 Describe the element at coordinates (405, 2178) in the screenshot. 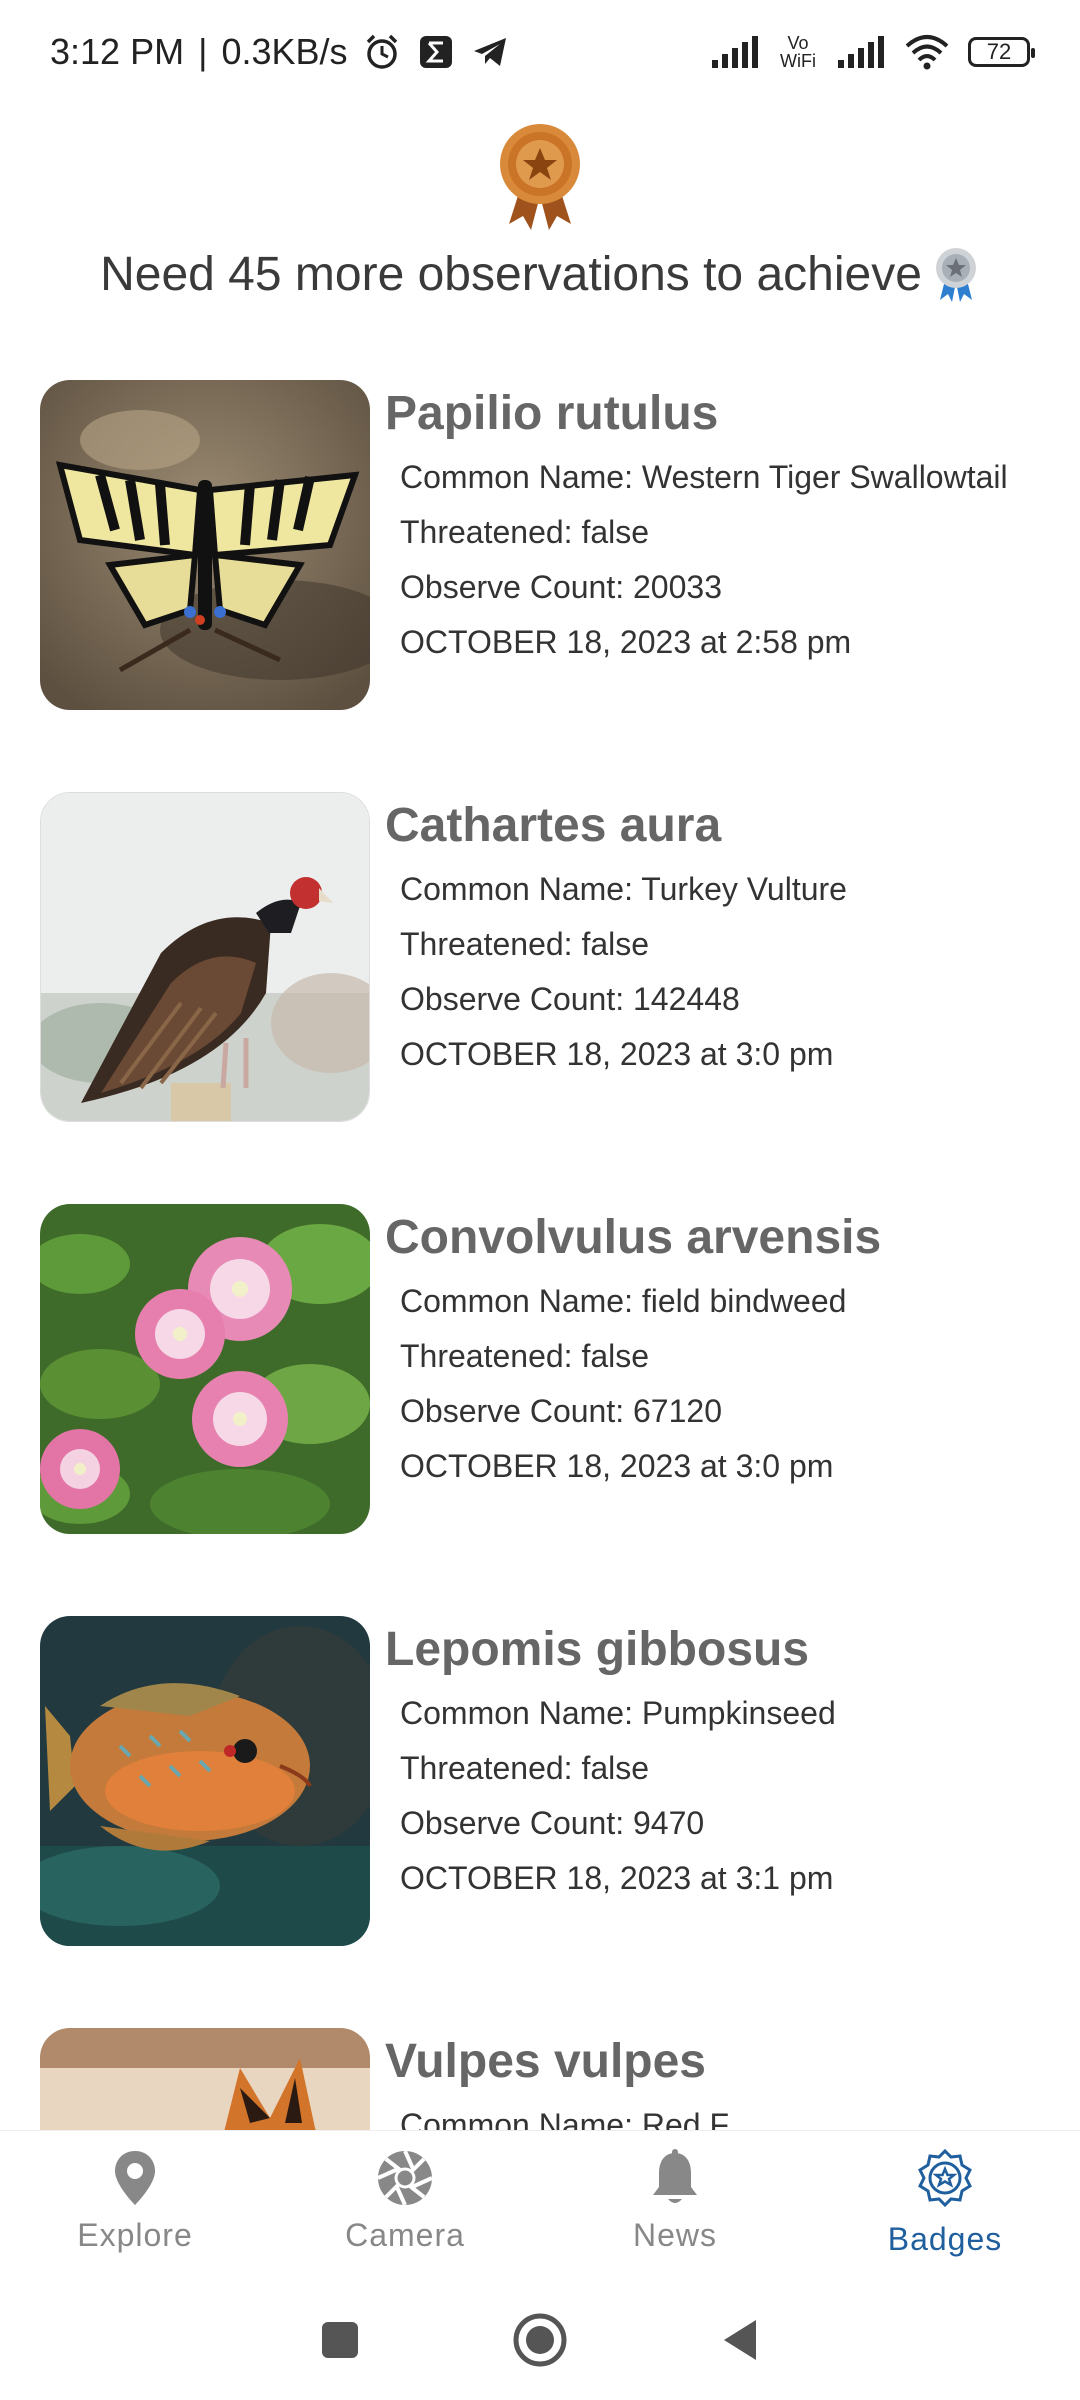

I see `camera-aperture-icon` at that location.